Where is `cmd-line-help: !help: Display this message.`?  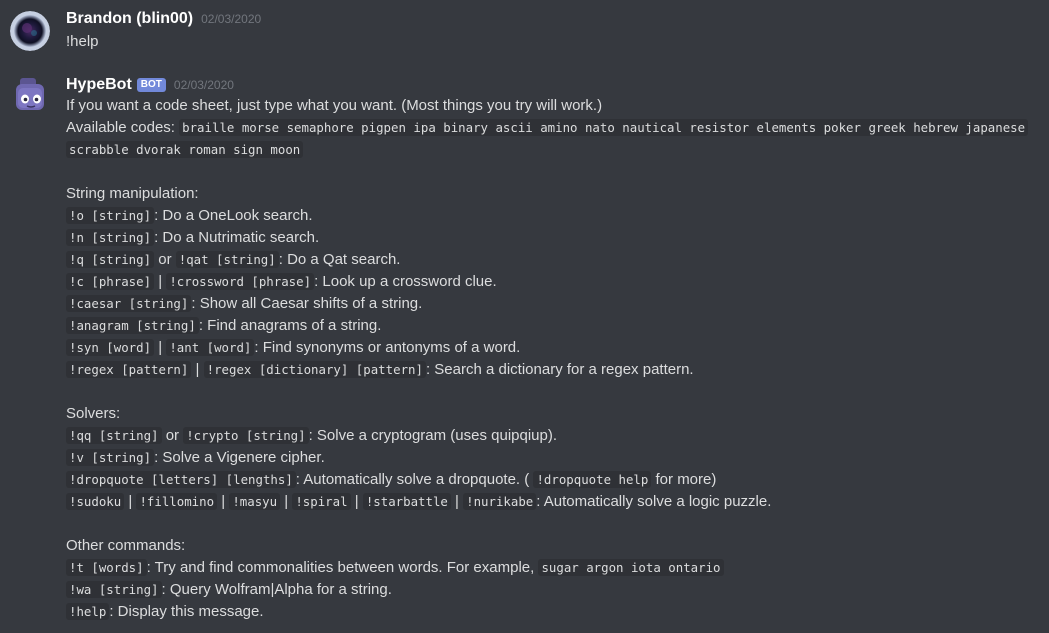 cmd-line-help: !help: Display this message. is located at coordinates (552, 612).